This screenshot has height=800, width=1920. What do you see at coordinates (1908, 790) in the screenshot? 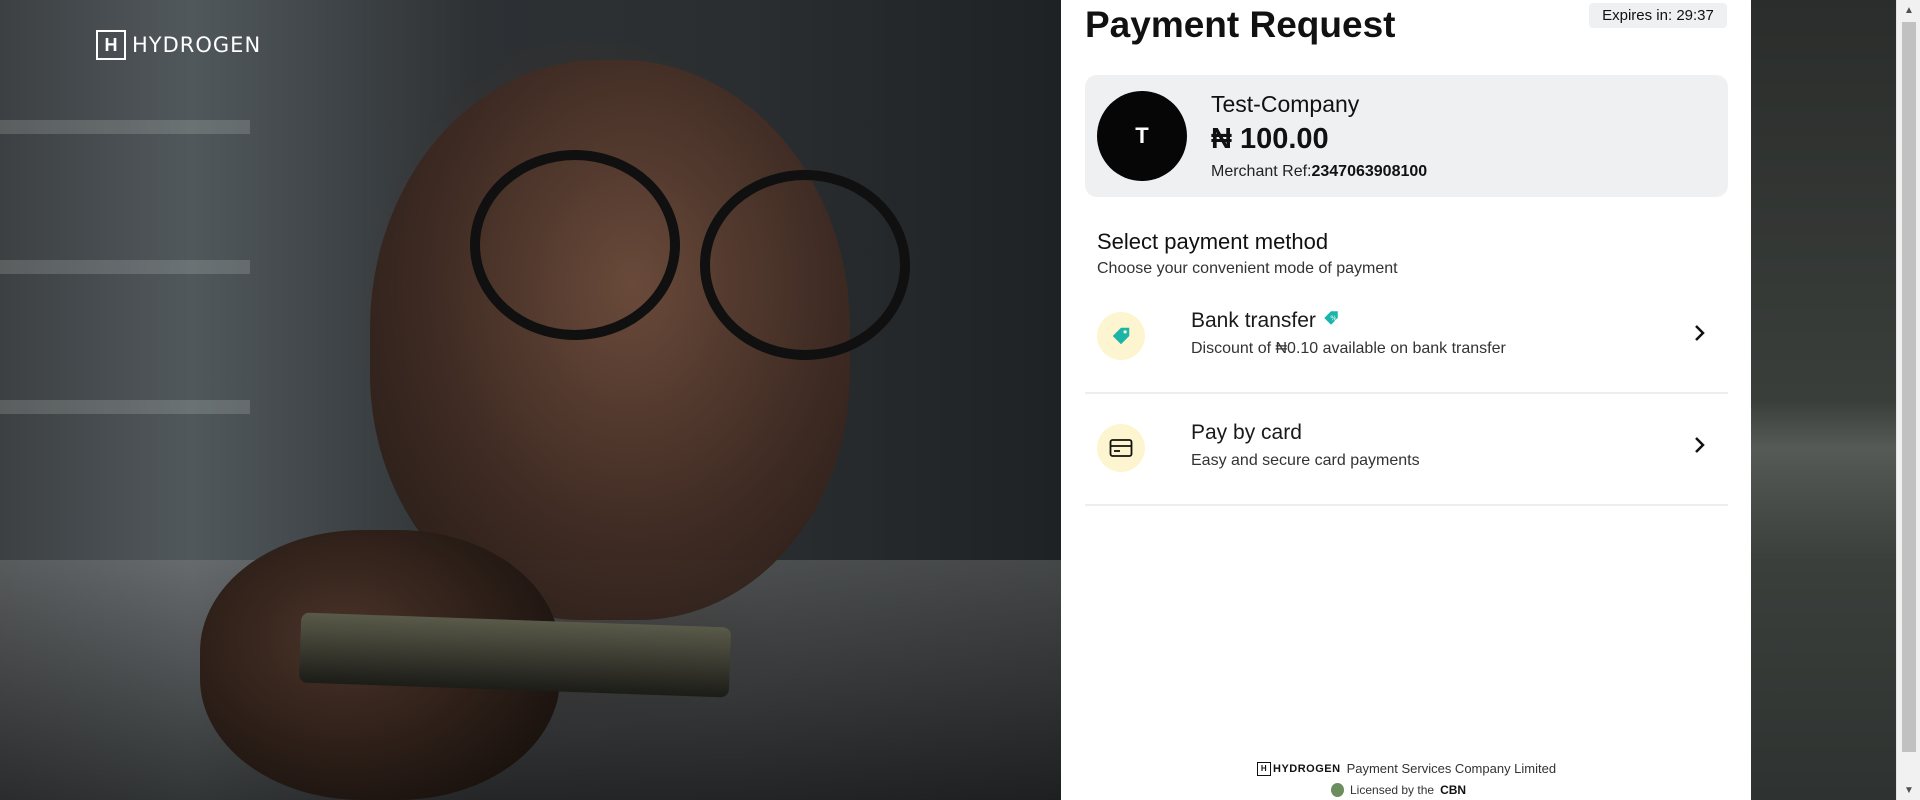
I see `scroll-down-arrow-icon: ▼` at bounding box center [1908, 790].